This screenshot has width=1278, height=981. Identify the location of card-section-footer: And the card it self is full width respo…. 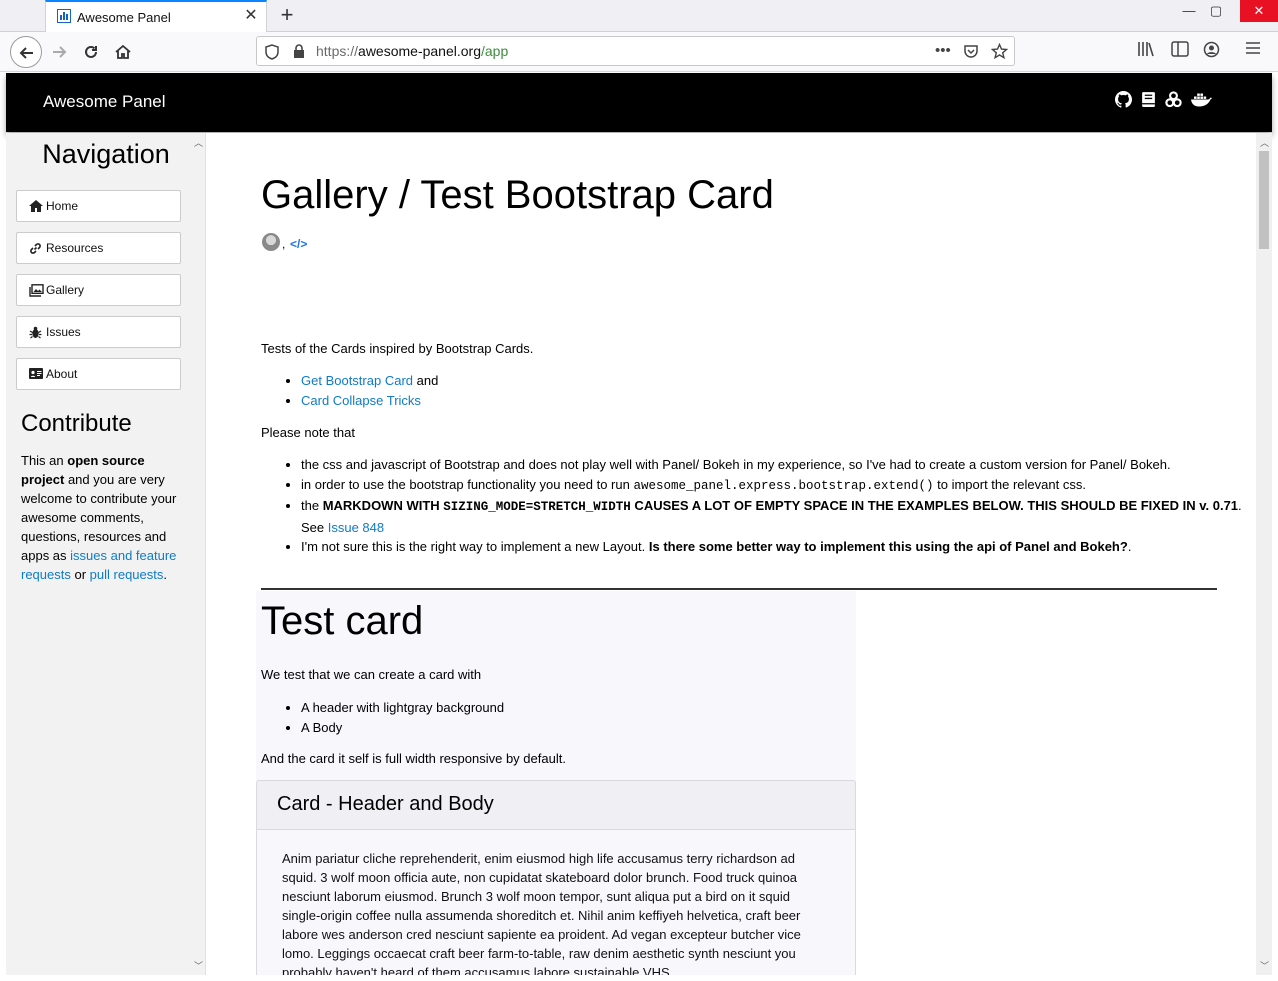
(413, 758).